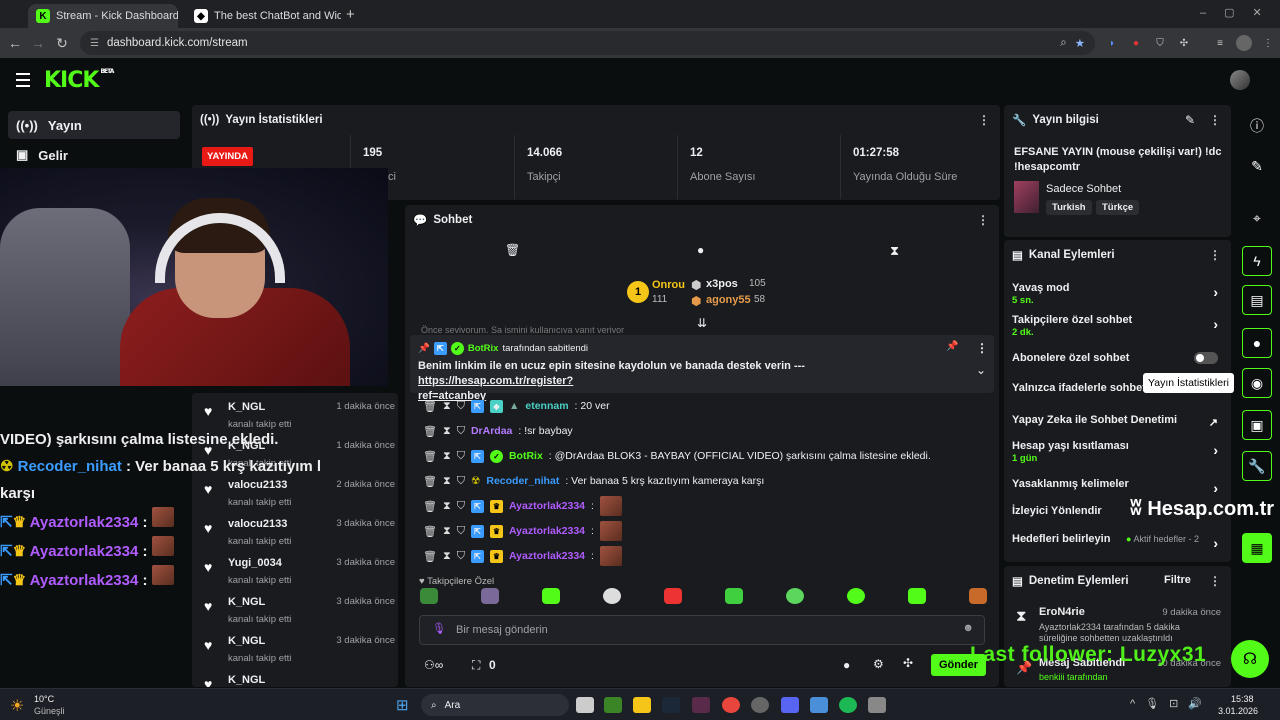 Image resolution: width=1280 pixels, height=720 pixels. Describe the element at coordinates (1160, 43) in the screenshot. I see `shield-icon: ⛉` at that location.